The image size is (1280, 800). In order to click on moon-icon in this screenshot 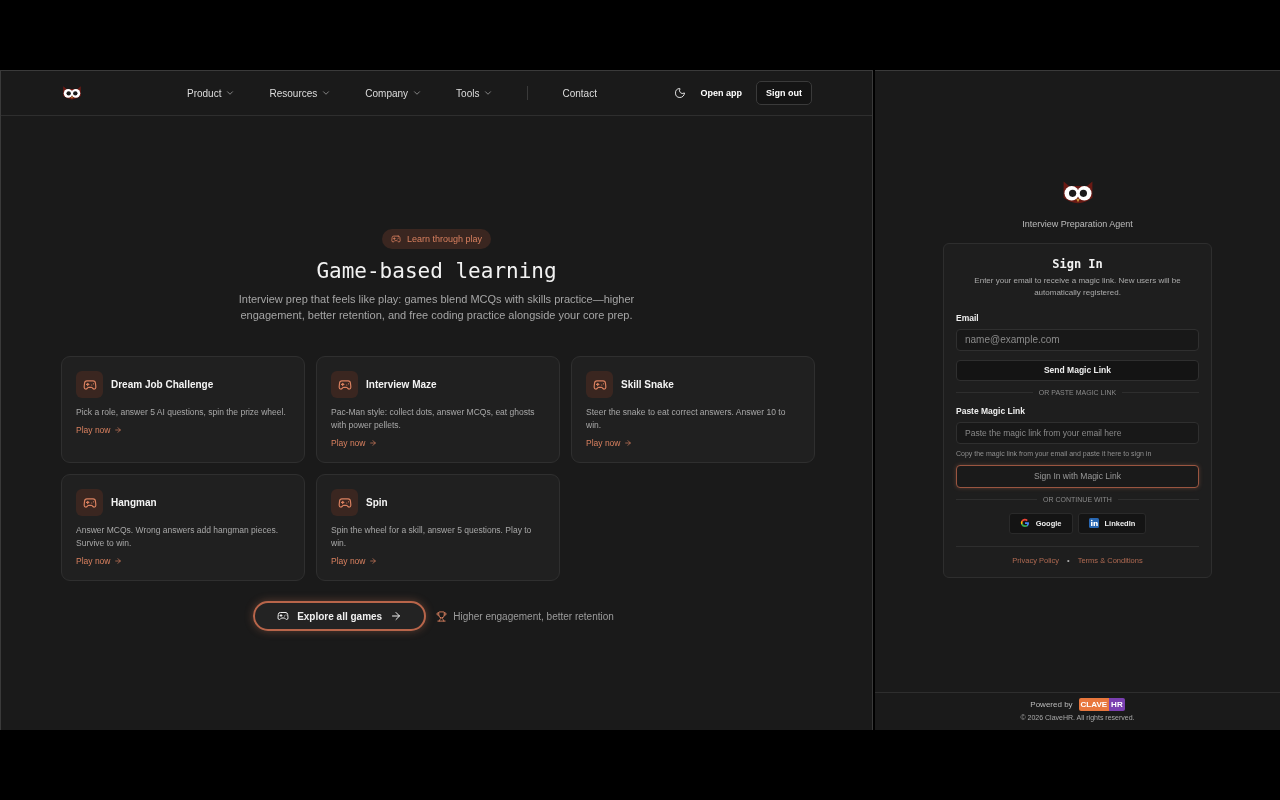, I will do `click(680, 93)`.